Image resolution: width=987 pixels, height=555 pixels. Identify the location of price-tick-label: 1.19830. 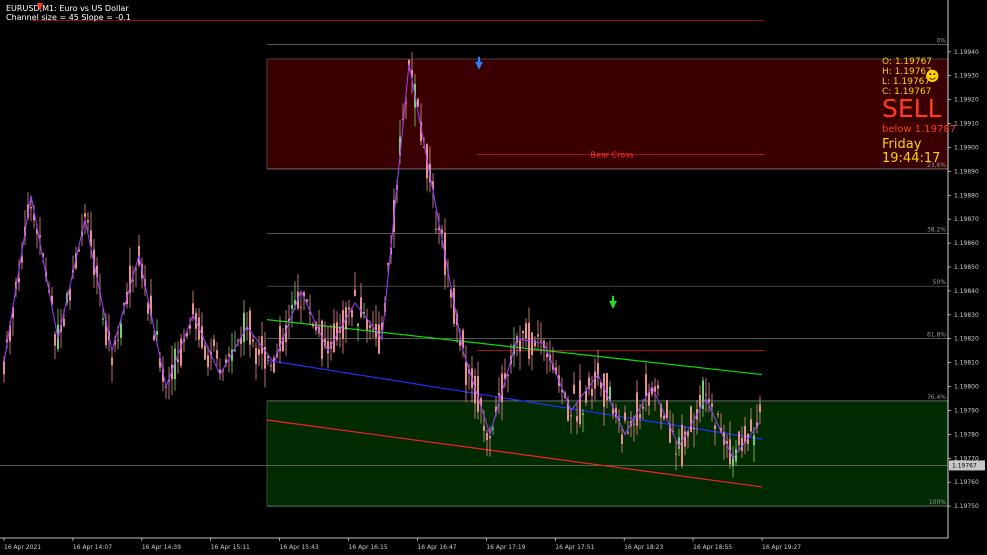
(966, 315).